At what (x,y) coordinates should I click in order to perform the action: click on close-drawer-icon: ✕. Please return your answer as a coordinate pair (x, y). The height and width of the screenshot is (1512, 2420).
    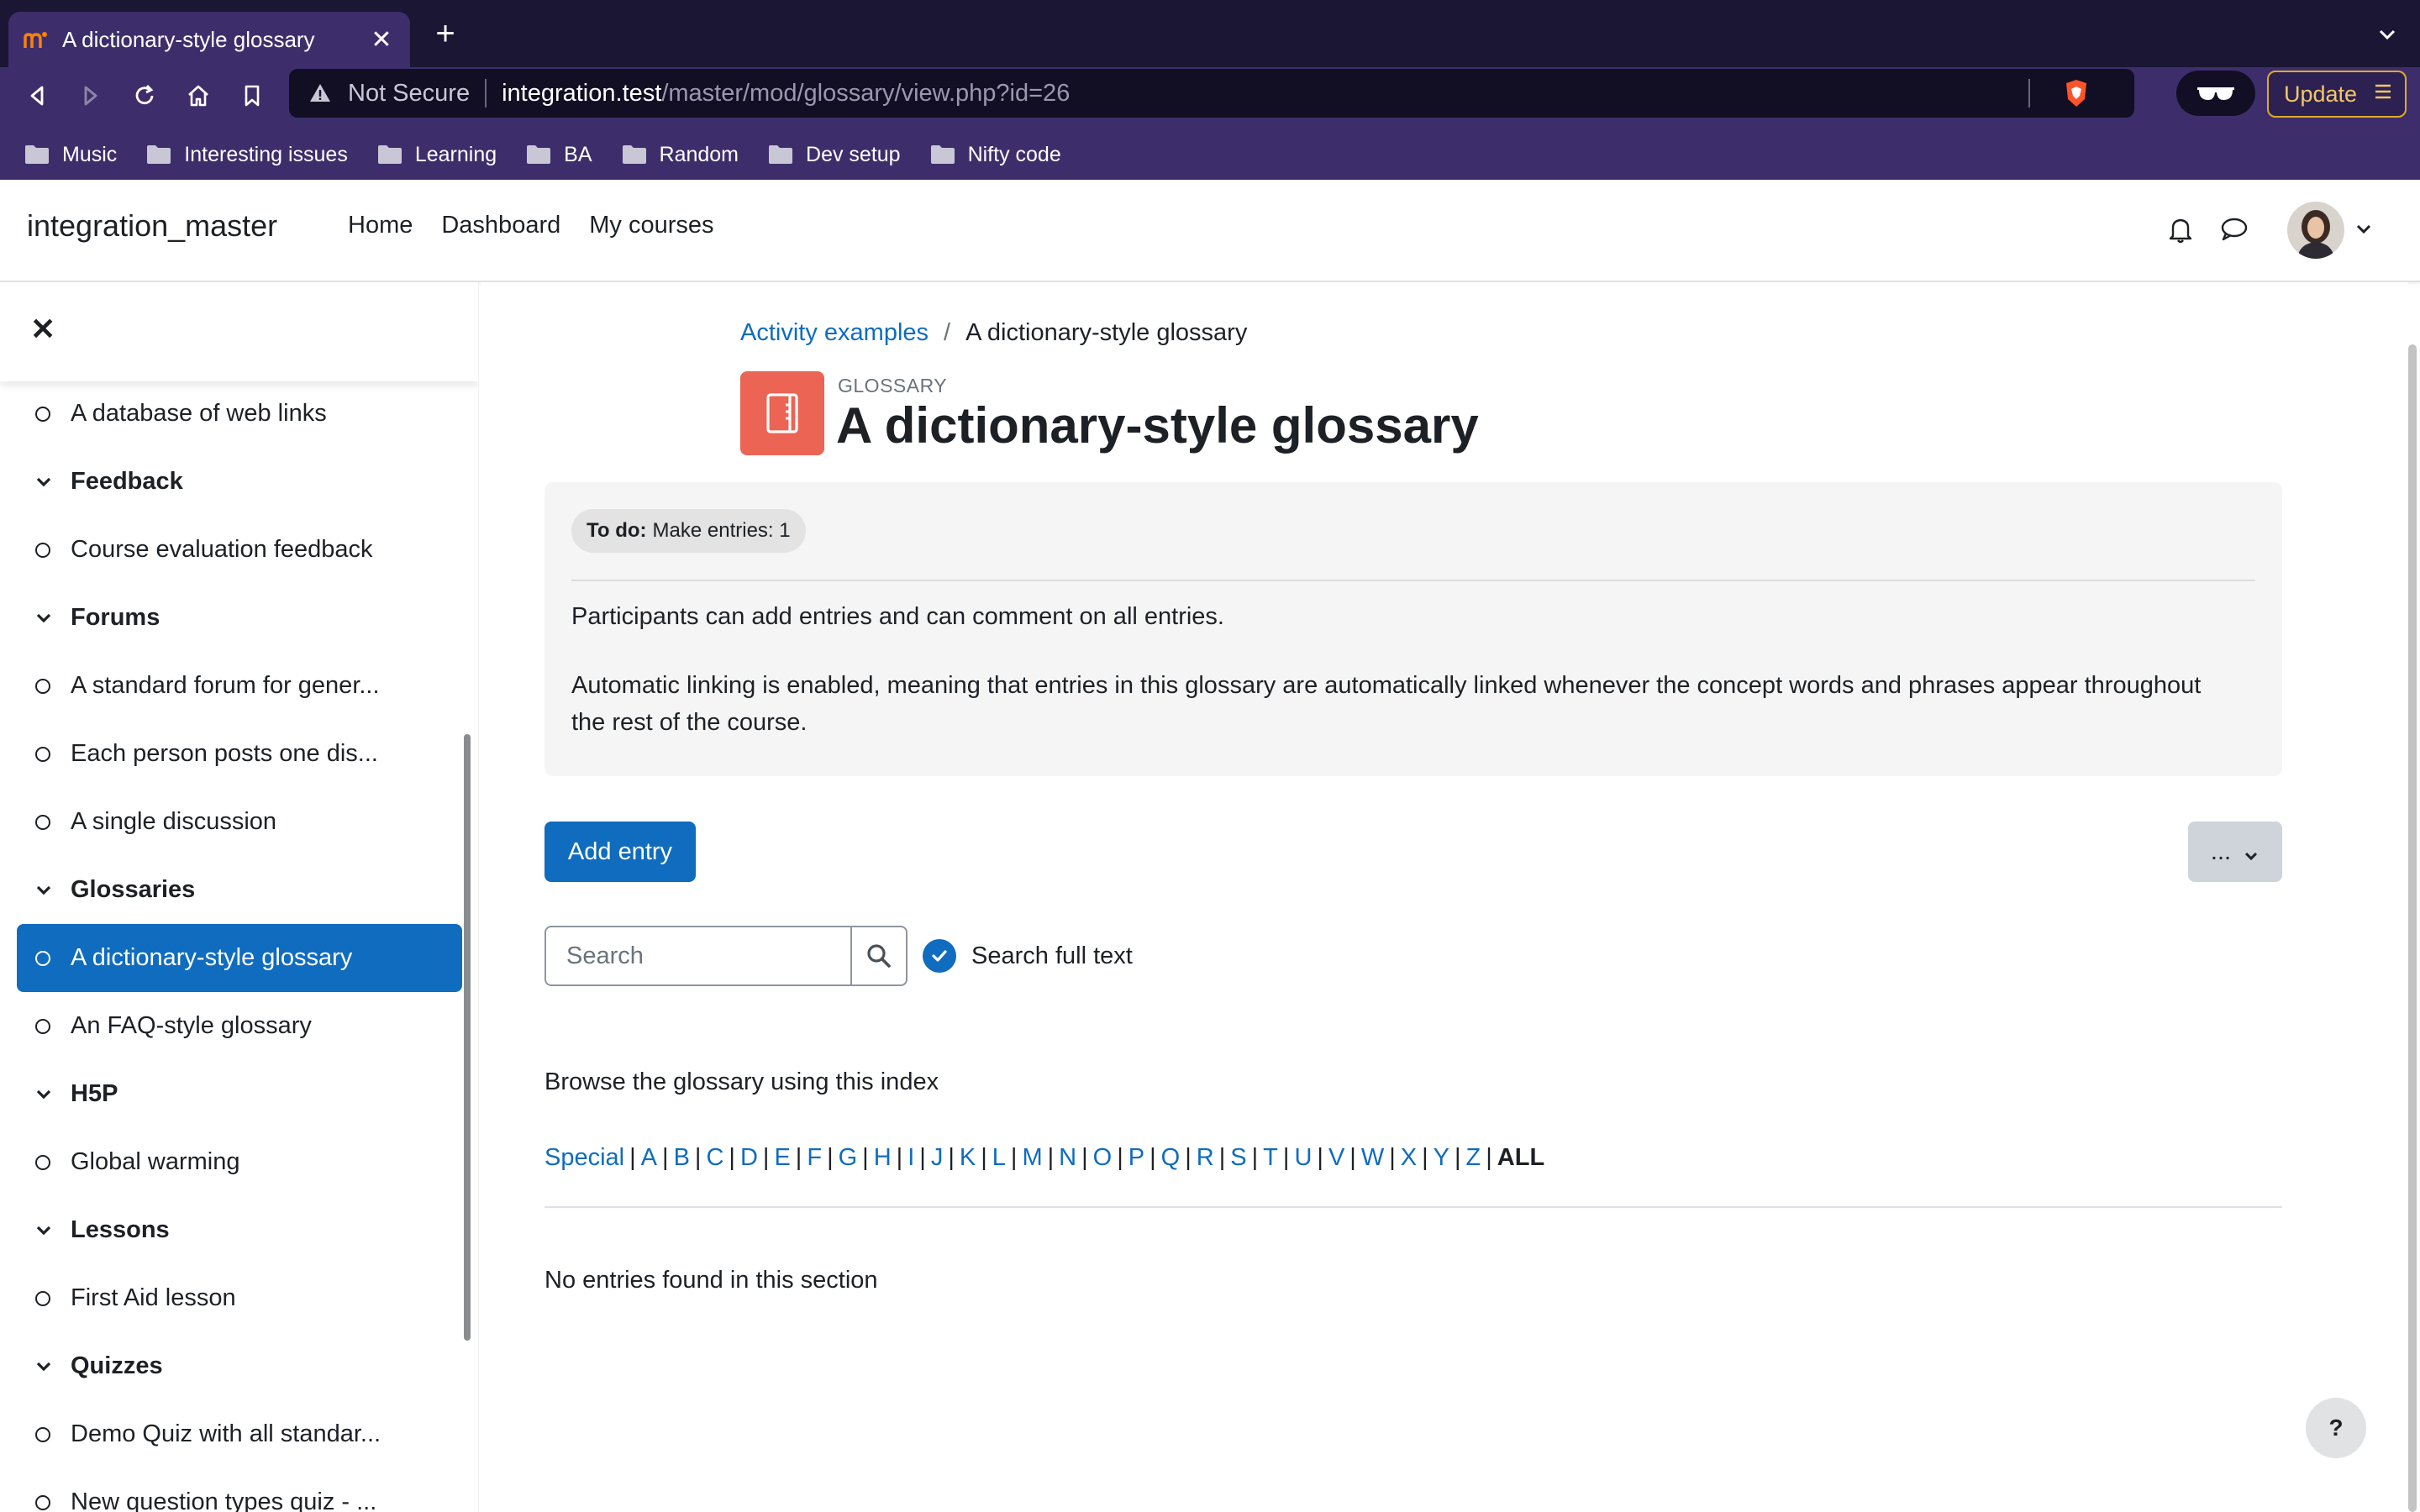
    Looking at the image, I should click on (43, 329).